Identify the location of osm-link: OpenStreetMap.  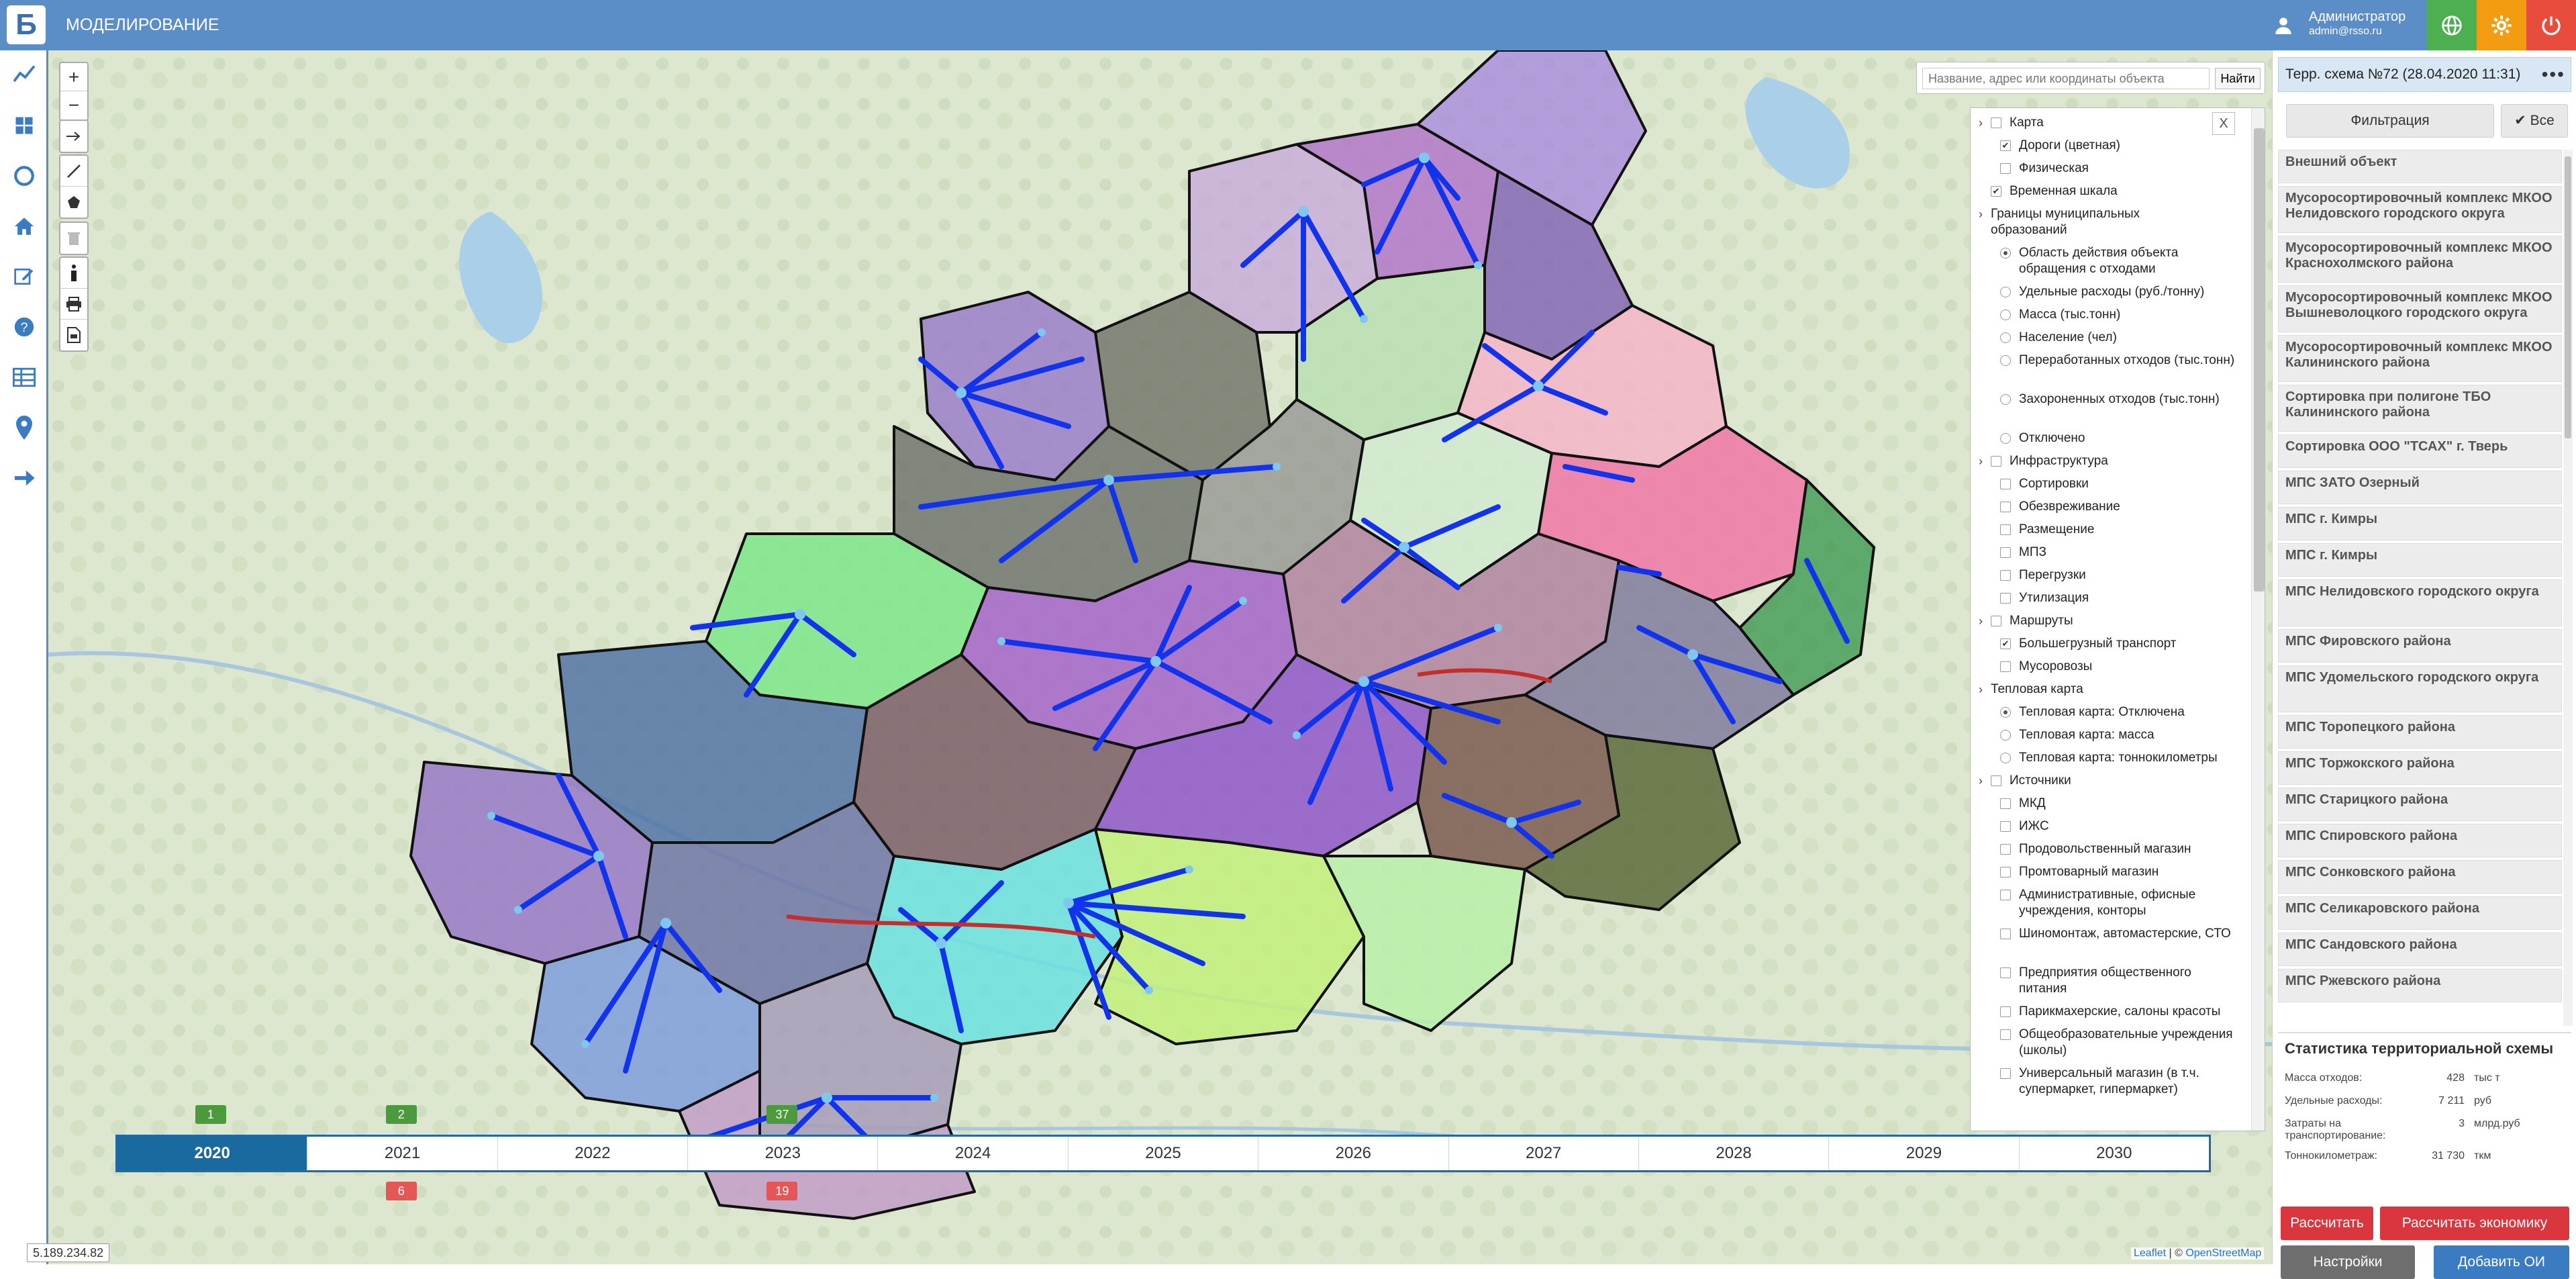
(2223, 1253).